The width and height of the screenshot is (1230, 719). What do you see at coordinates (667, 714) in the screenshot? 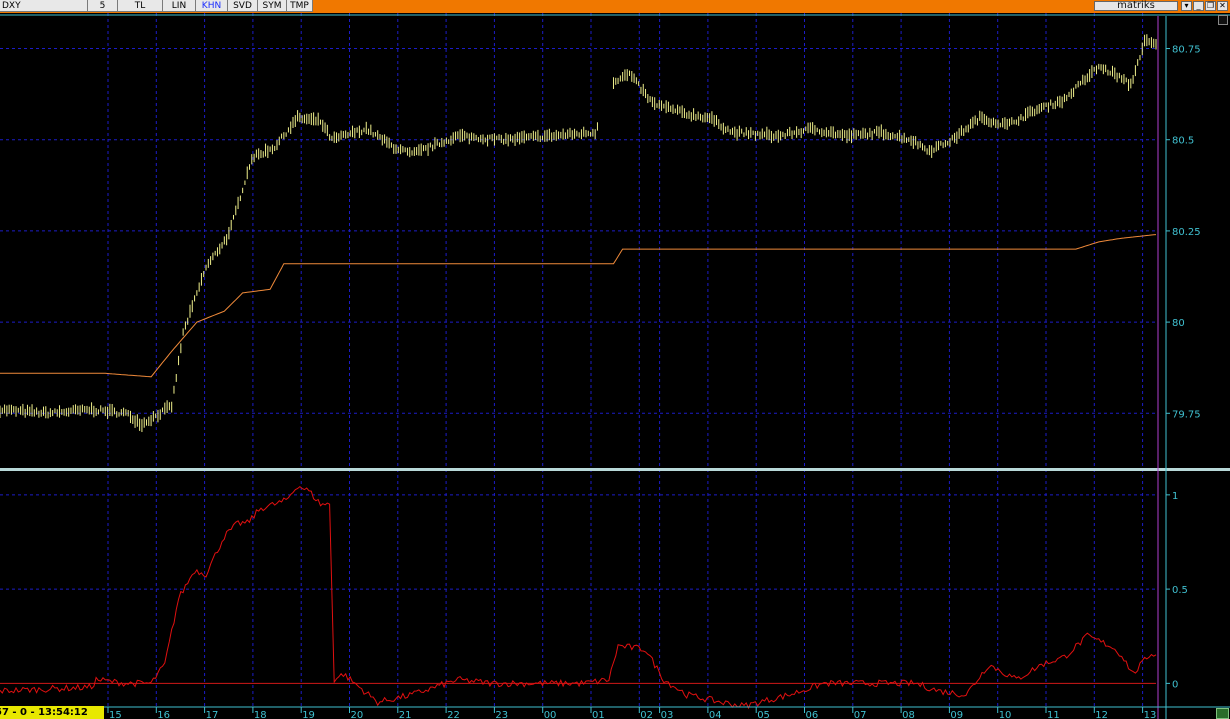
I see `x-tick-label: 03` at bounding box center [667, 714].